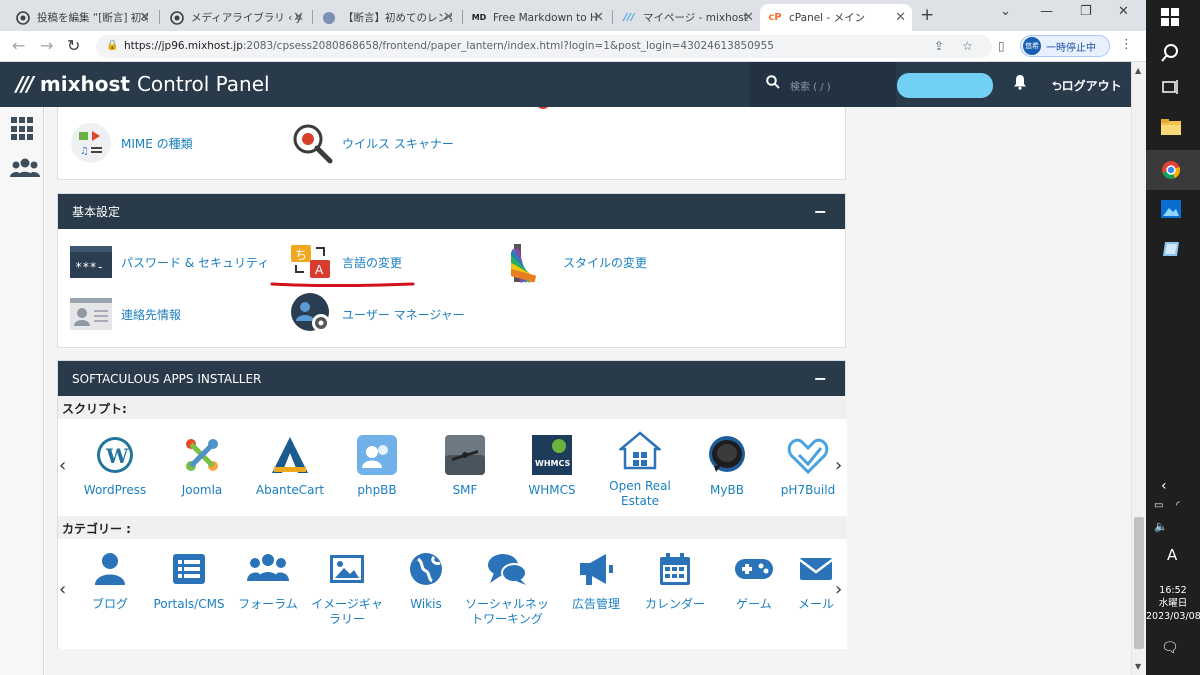 Image resolution: width=1200 pixels, height=675 pixels. I want to click on share-icon: ⇪, so click(939, 46).